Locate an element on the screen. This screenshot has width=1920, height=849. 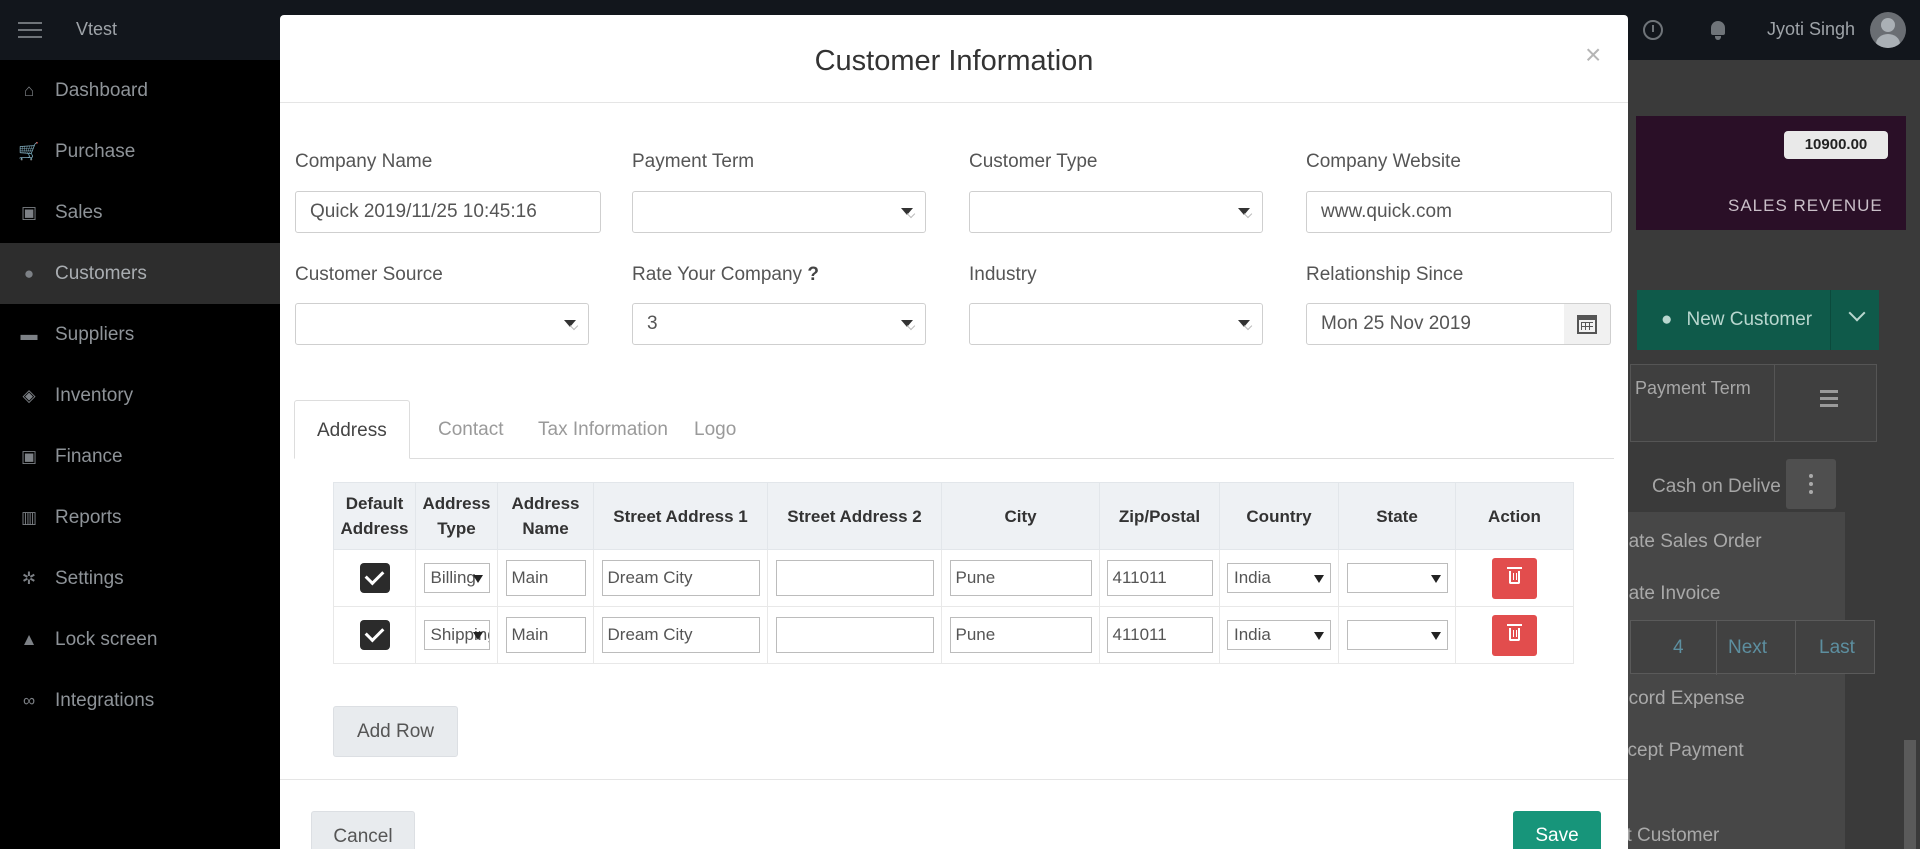
sidebar-item-integrations: ∞ Integrations is located at coordinates (140, 700).